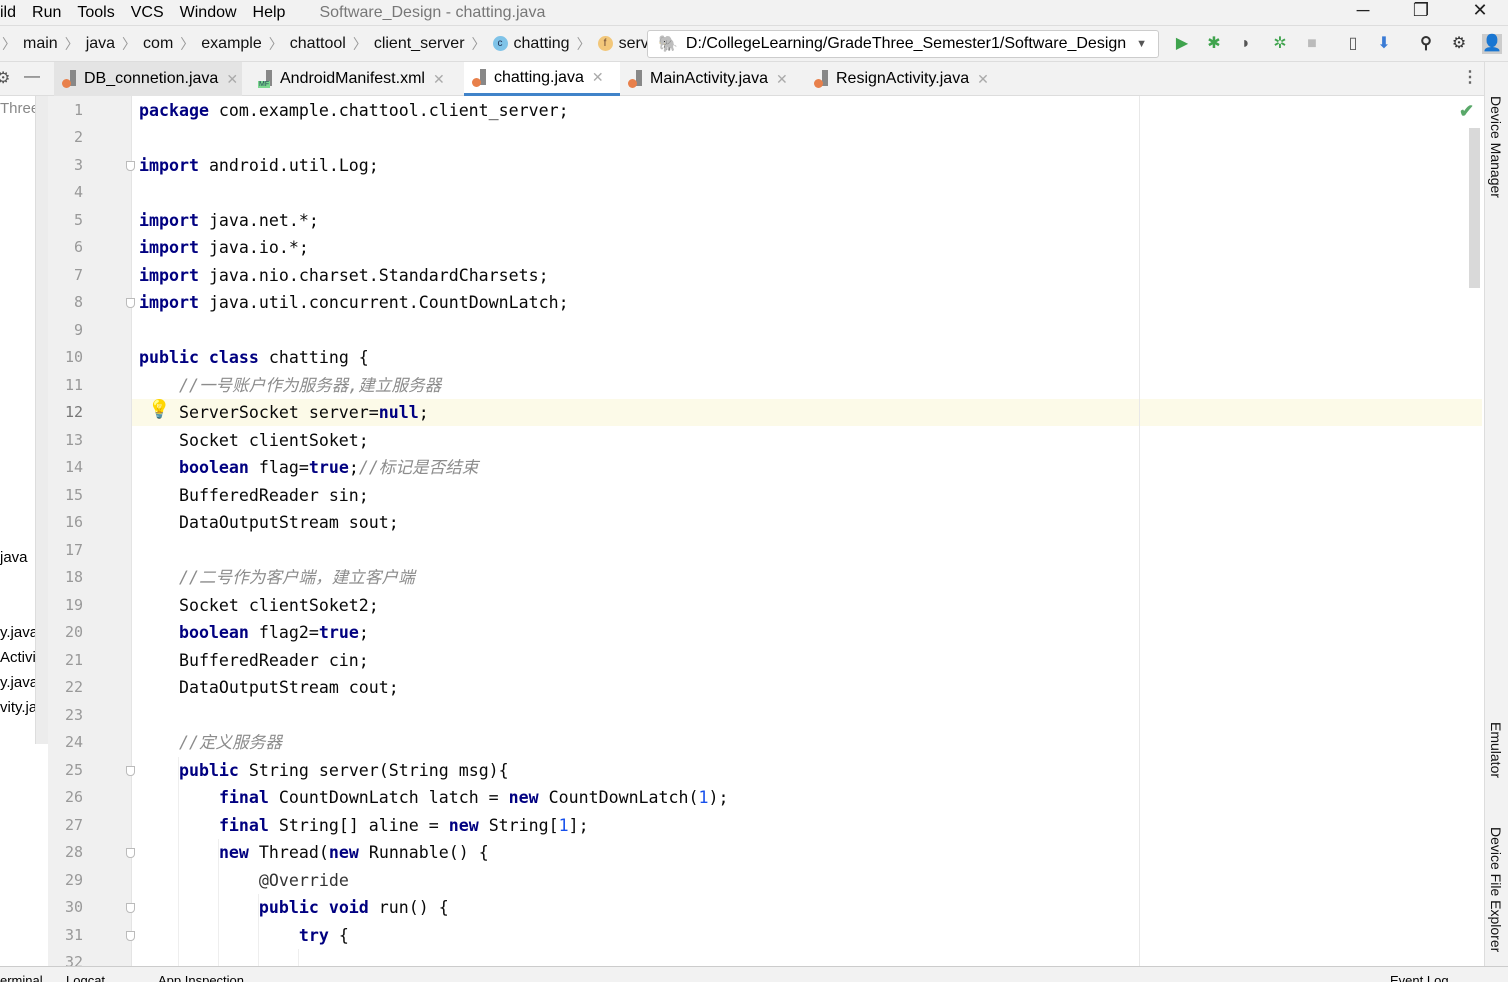  Describe the element at coordinates (158, 44) in the screenshot. I see `breadcrumb-item: com` at that location.